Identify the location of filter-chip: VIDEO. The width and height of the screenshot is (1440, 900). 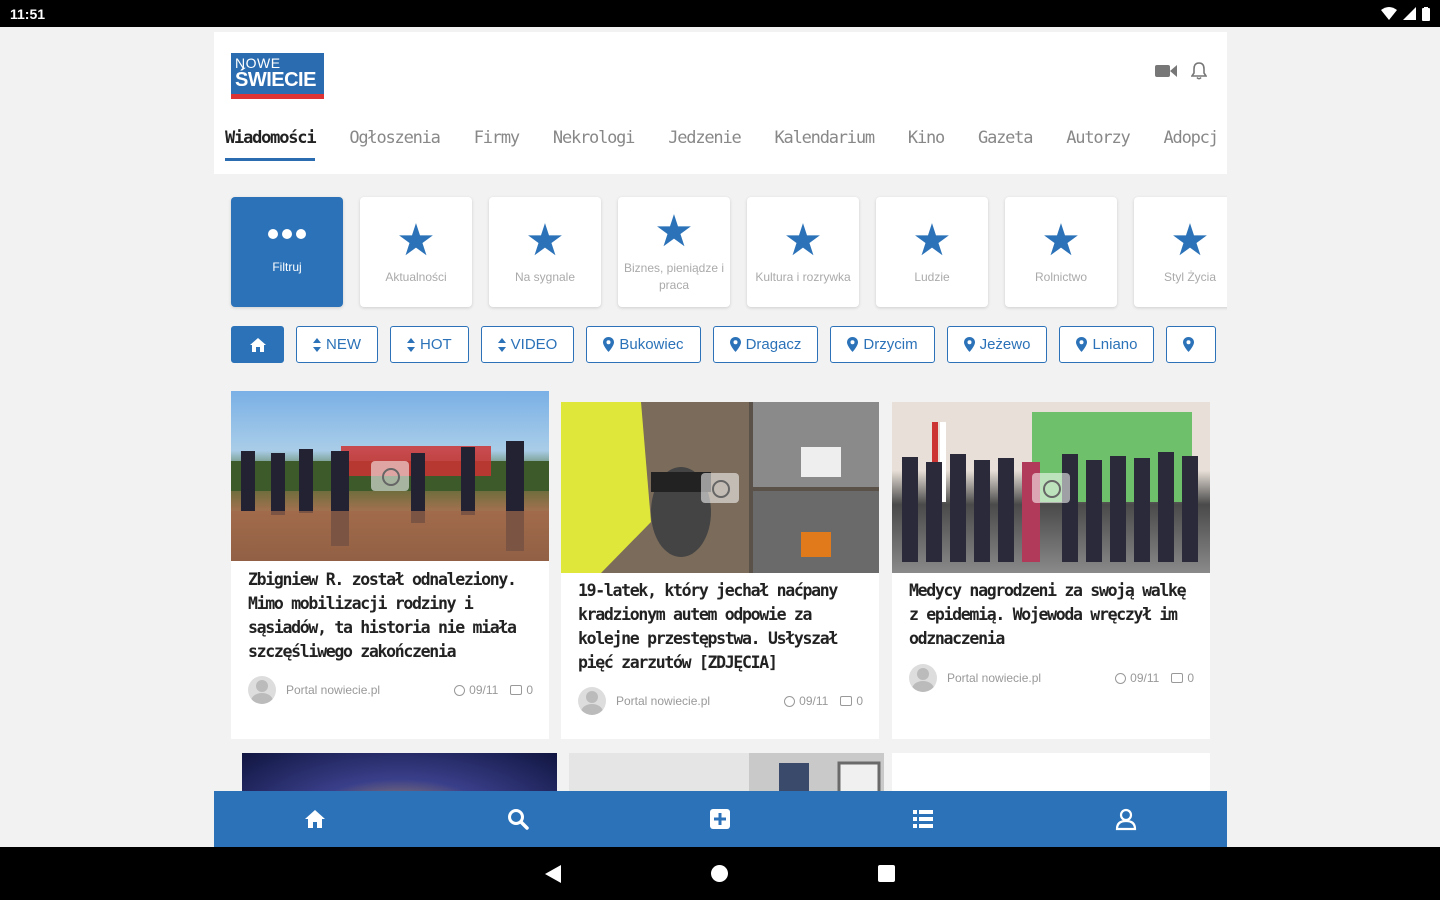
(527, 344).